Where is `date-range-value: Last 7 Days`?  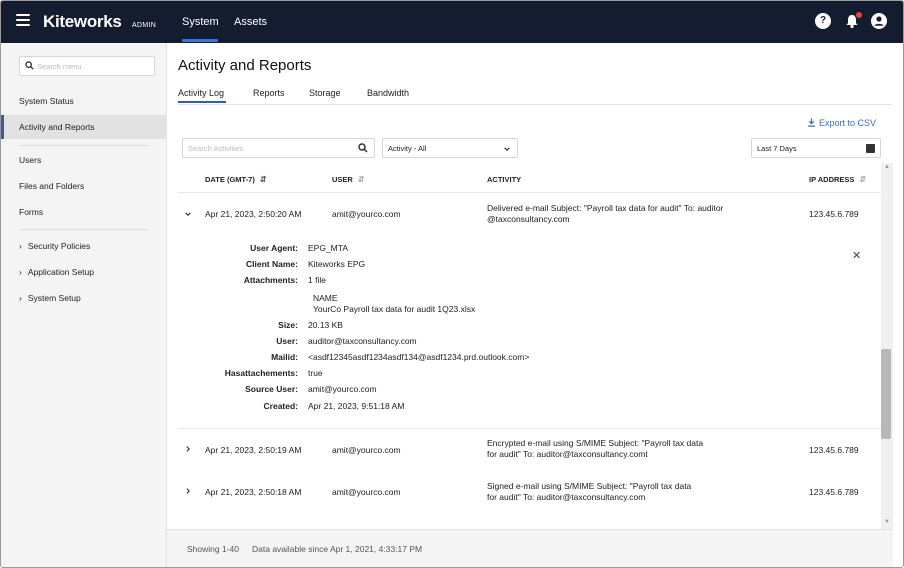 date-range-value: Last 7 Days is located at coordinates (777, 148).